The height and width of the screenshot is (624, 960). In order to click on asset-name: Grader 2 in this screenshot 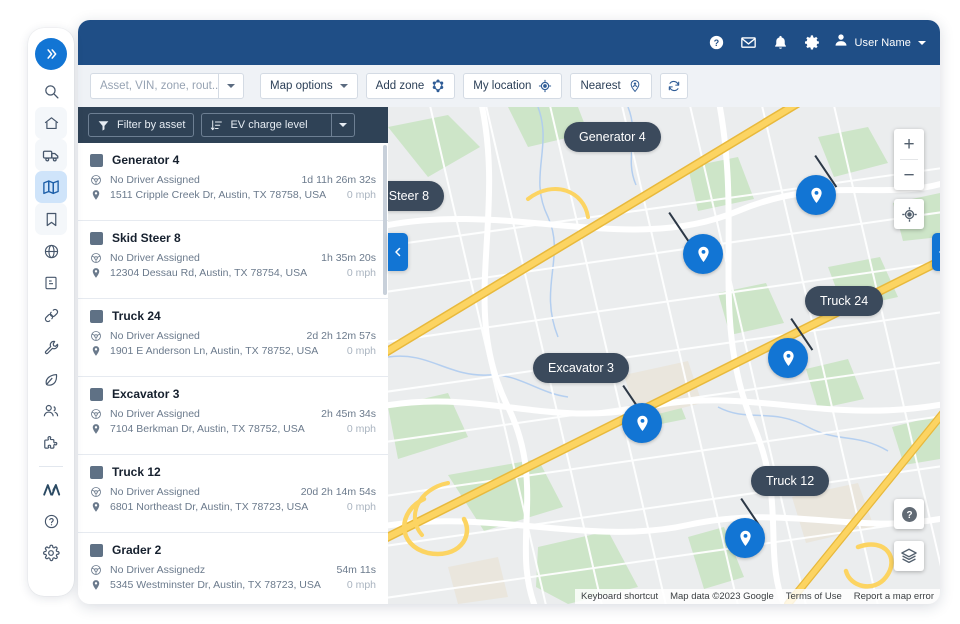, I will do `click(137, 550)`.